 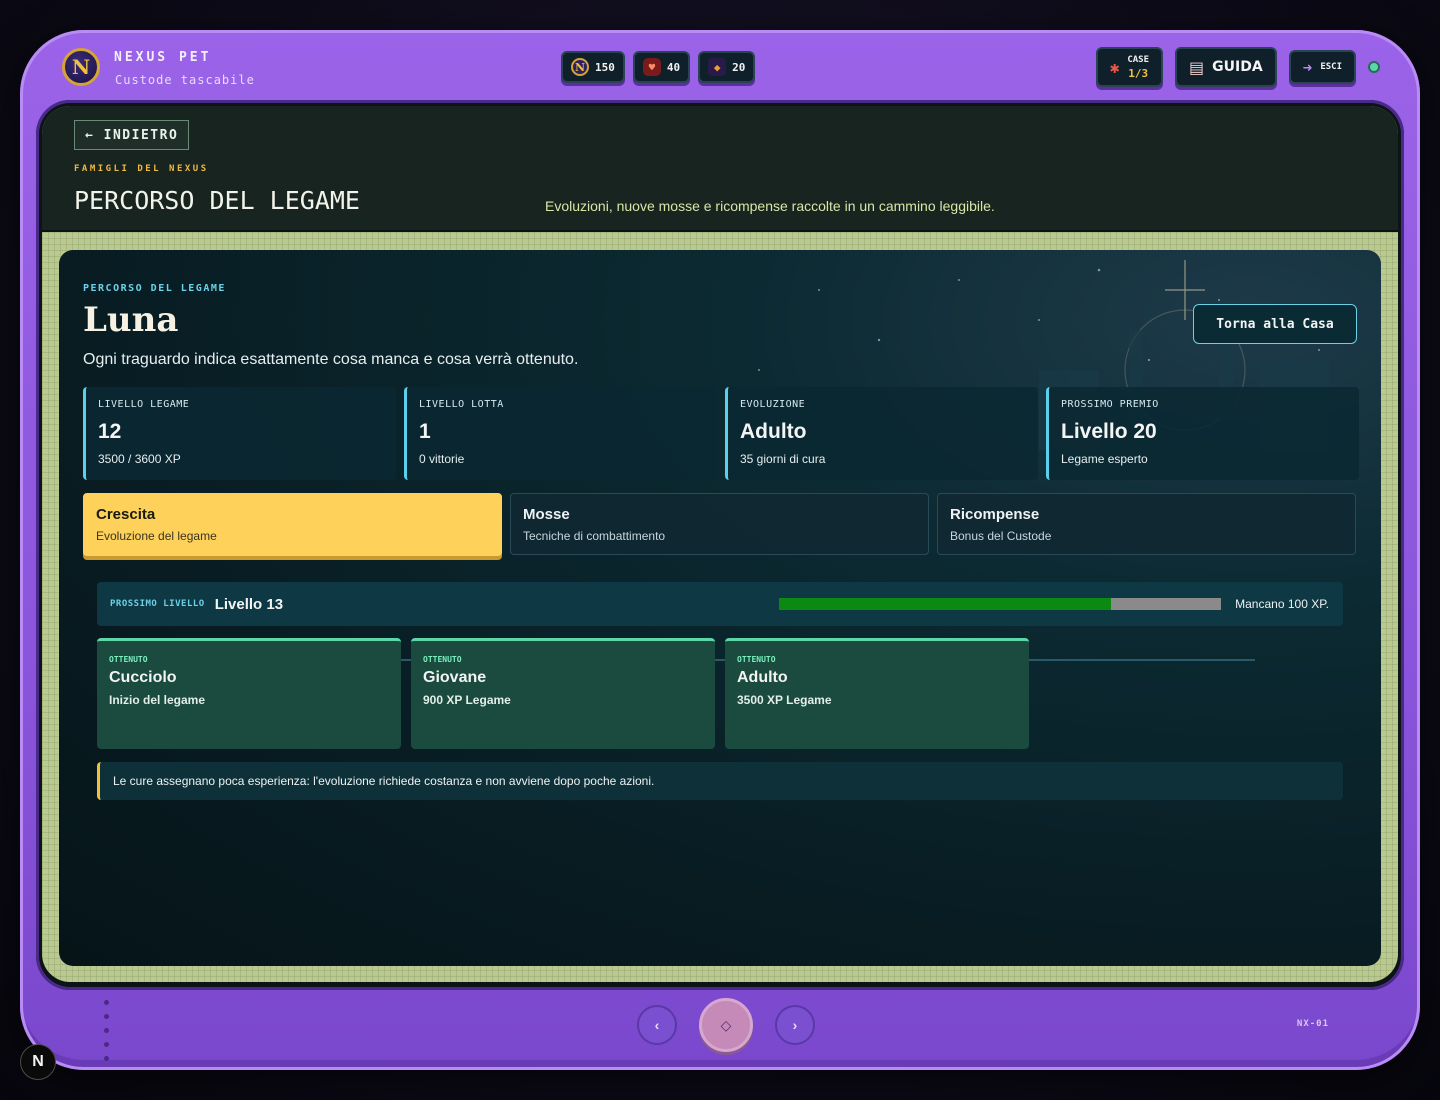 I want to click on tab-title: Ricompense, so click(x=995, y=514).